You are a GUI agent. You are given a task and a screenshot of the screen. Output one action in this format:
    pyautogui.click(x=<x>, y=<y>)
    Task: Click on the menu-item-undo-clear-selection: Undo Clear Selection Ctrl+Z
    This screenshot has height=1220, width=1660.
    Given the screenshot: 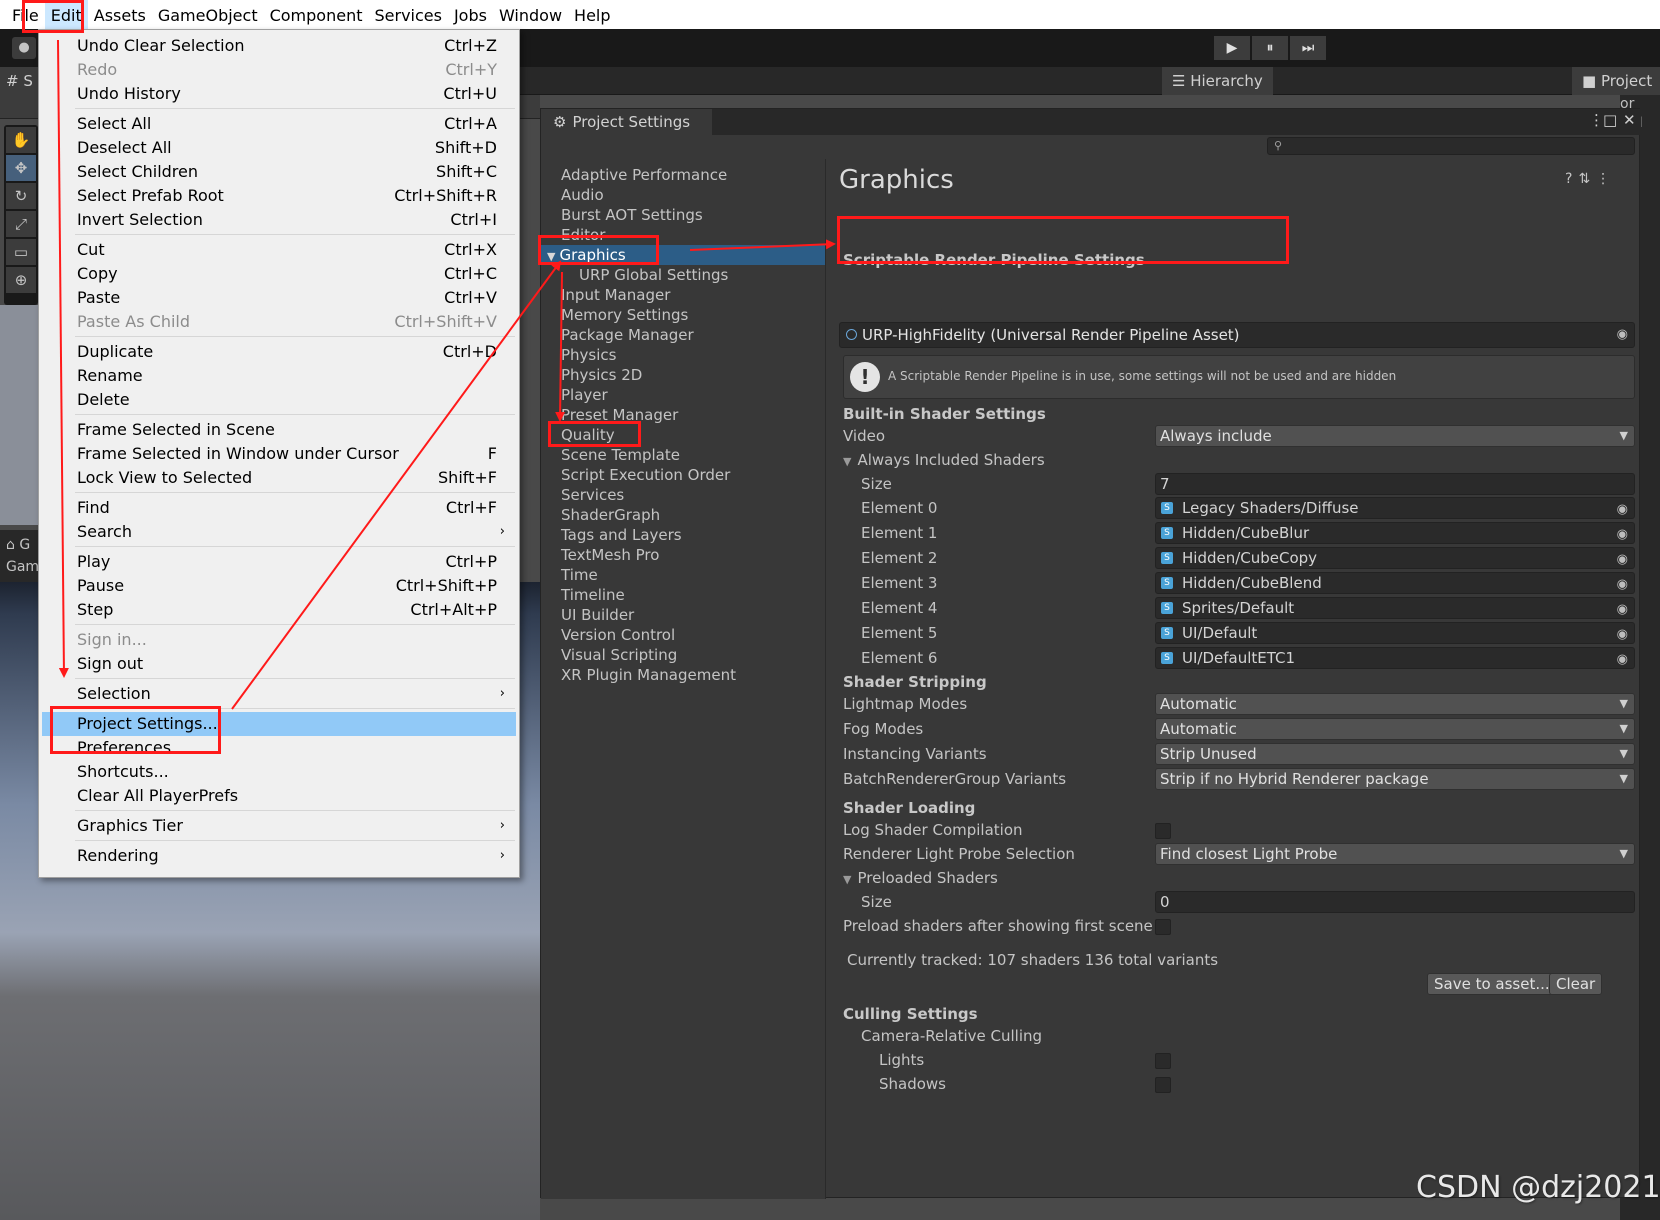 What is the action you would take?
    pyautogui.click(x=279, y=46)
    